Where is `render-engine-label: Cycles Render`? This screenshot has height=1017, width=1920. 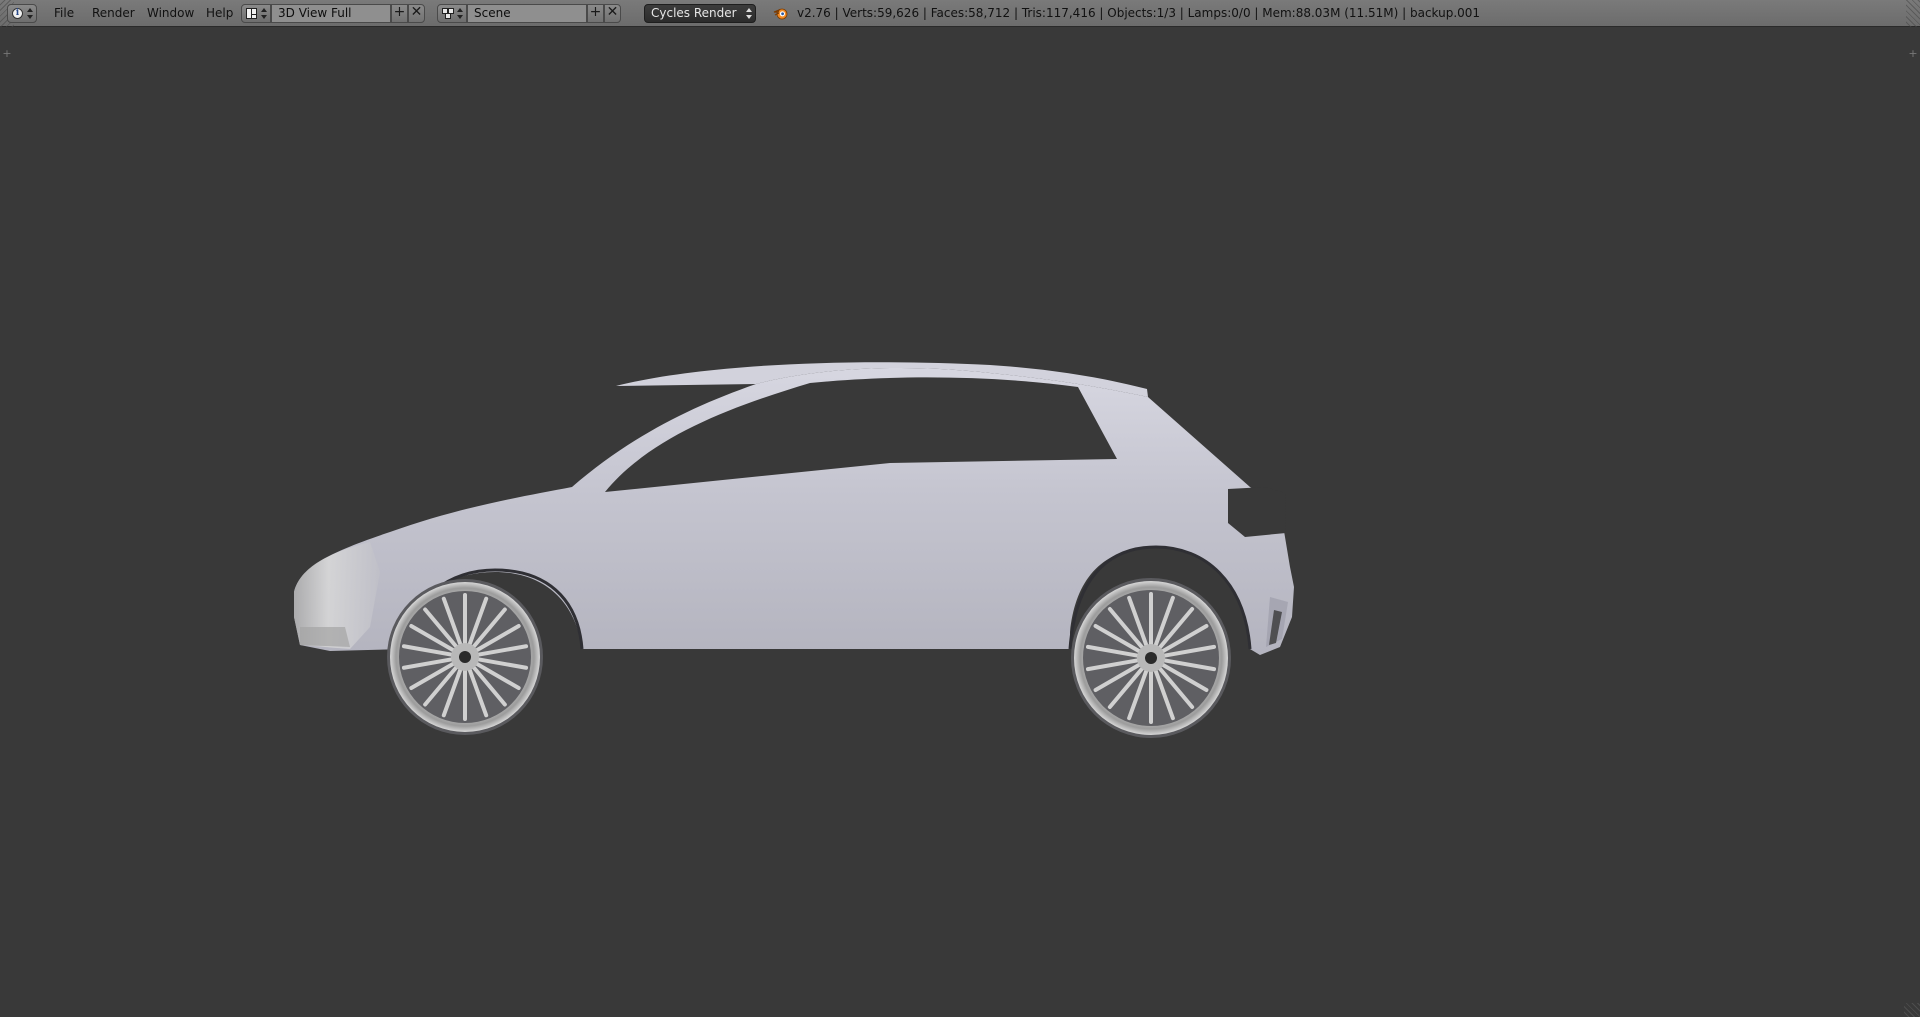 render-engine-label: Cycles Render is located at coordinates (694, 13).